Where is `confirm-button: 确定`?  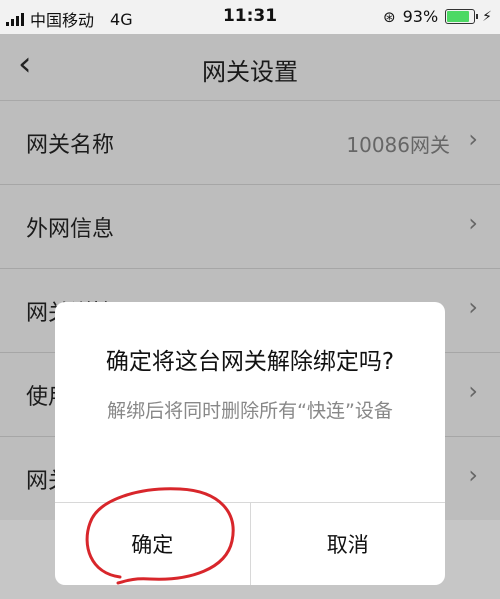 confirm-button: 确定 is located at coordinates (152, 544).